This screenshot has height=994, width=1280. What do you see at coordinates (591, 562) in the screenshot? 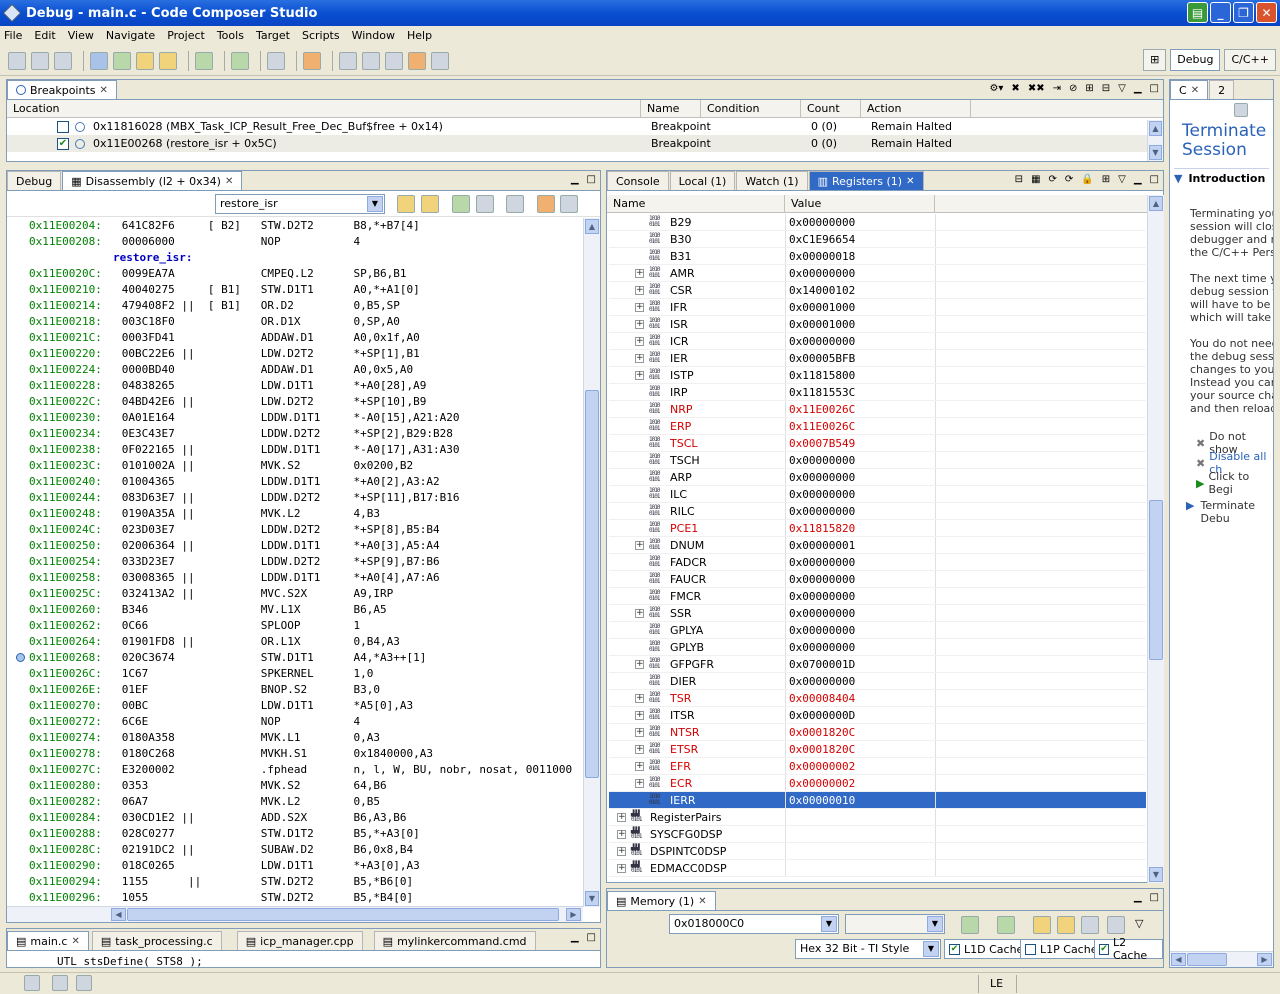
I see `disassembly-vscroll: ▲ ▼` at bounding box center [591, 562].